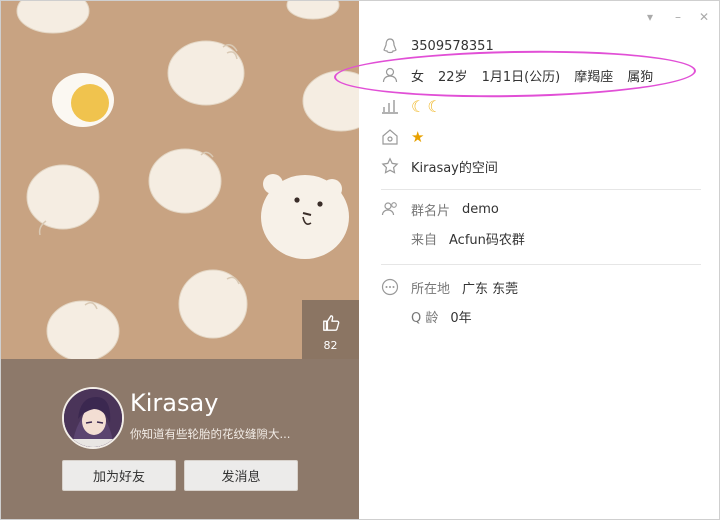 The width and height of the screenshot is (720, 520). I want to click on thumbs-up-icon, so click(330, 323).